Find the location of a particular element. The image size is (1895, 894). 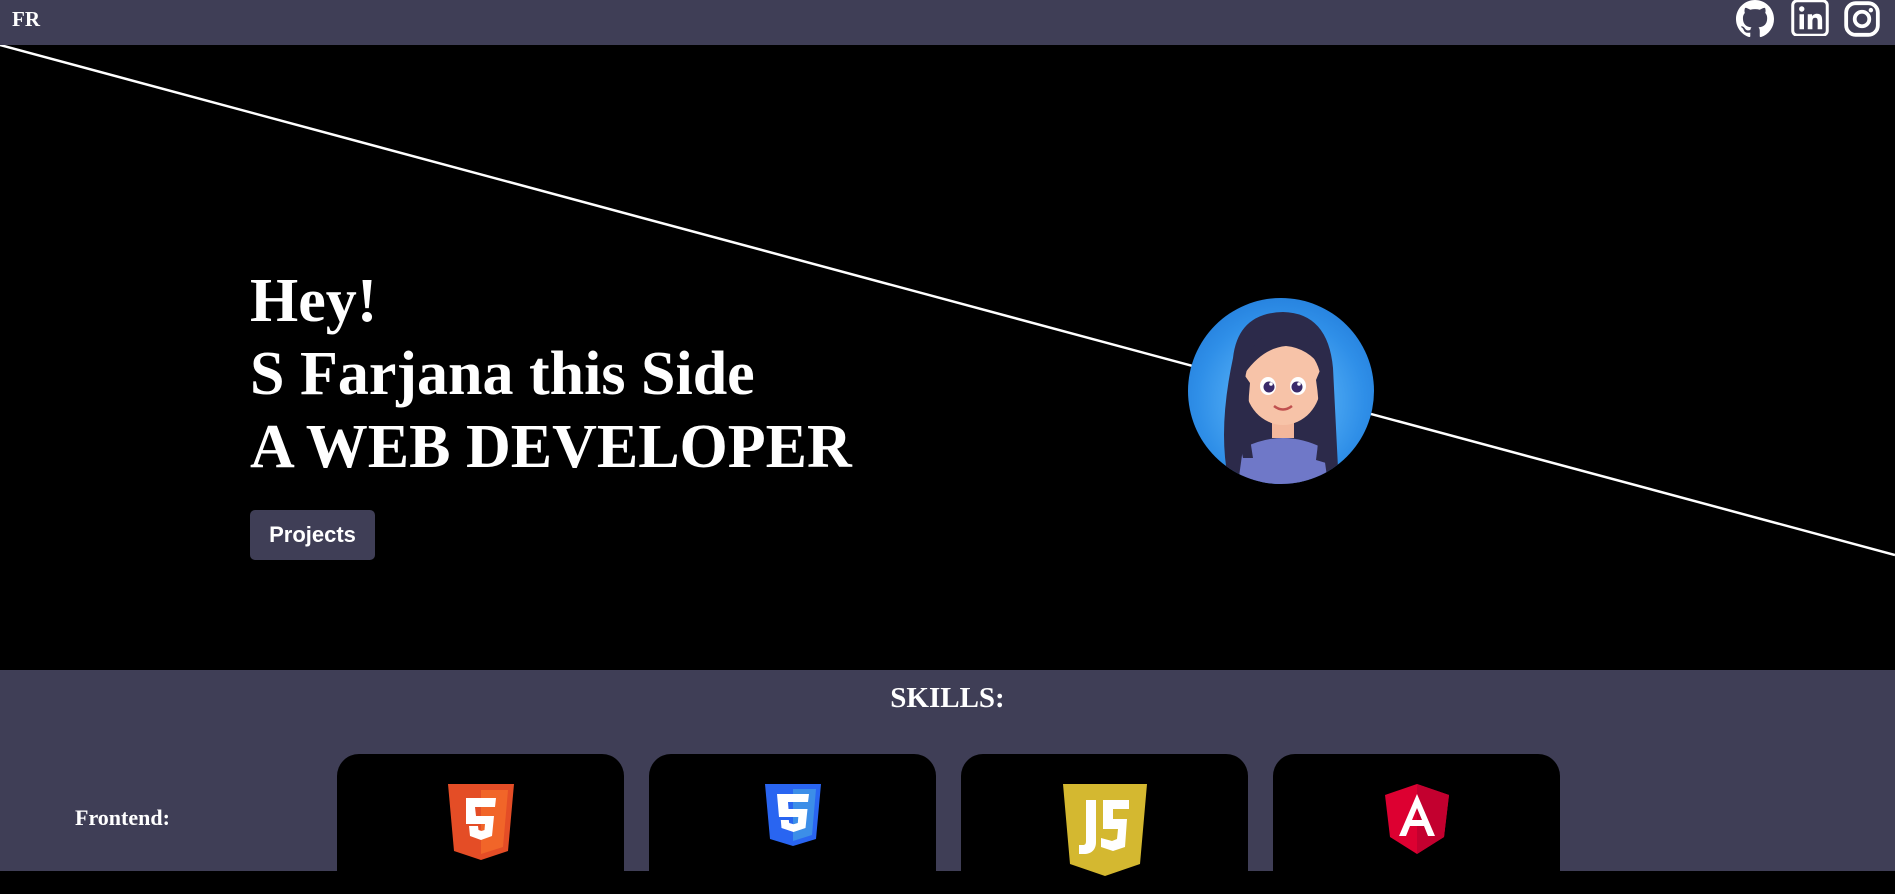

javascript-icon is located at coordinates (1104, 830).